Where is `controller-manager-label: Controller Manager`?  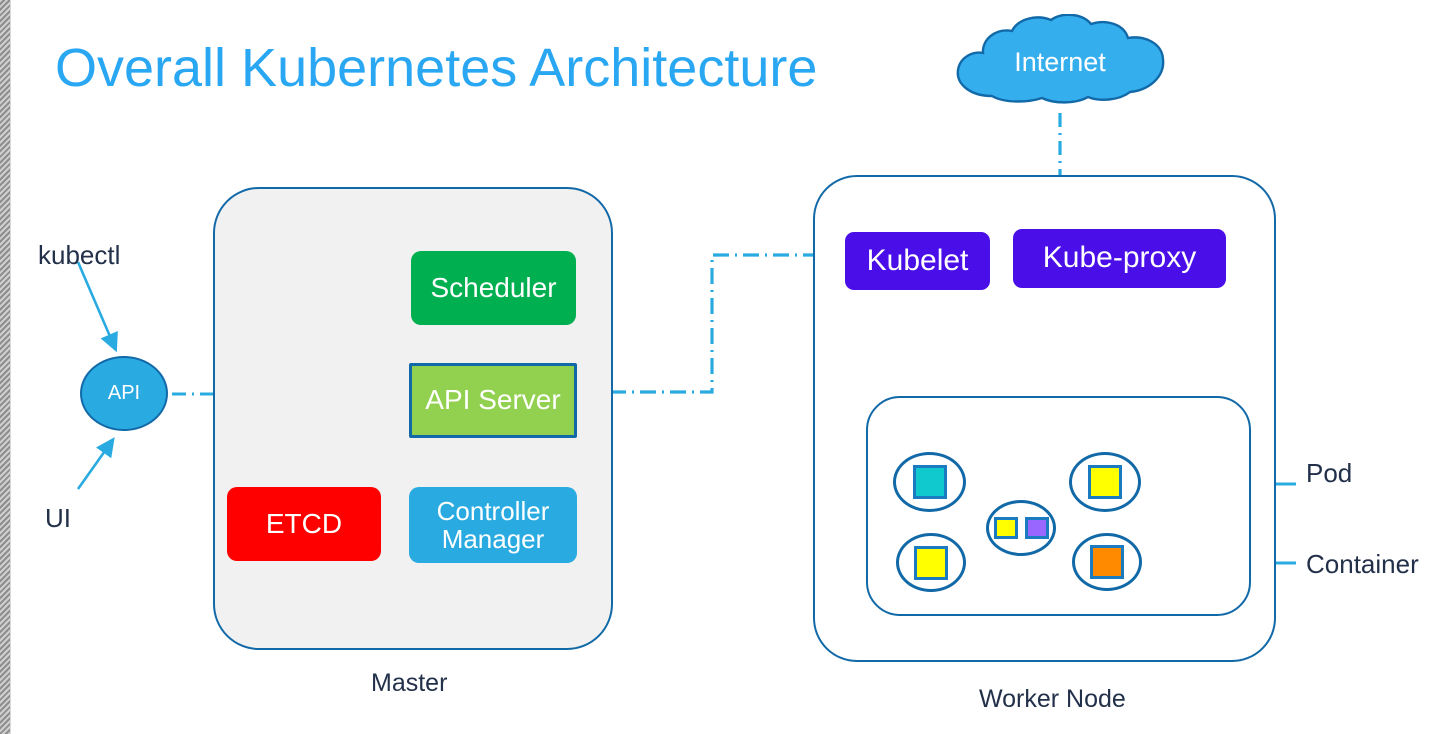 controller-manager-label: Controller Manager is located at coordinates (493, 524).